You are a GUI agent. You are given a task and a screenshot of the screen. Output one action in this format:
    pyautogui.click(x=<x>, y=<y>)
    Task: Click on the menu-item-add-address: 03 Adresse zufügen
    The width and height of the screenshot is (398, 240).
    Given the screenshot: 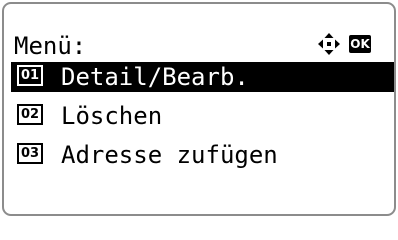 What is the action you would take?
    pyautogui.click(x=202, y=155)
    